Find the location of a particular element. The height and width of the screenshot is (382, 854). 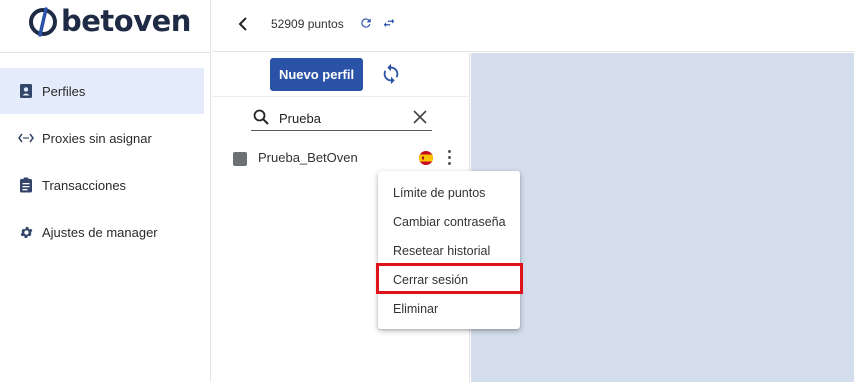

sidebar-item-transacciones: Transacciones is located at coordinates (102, 185).